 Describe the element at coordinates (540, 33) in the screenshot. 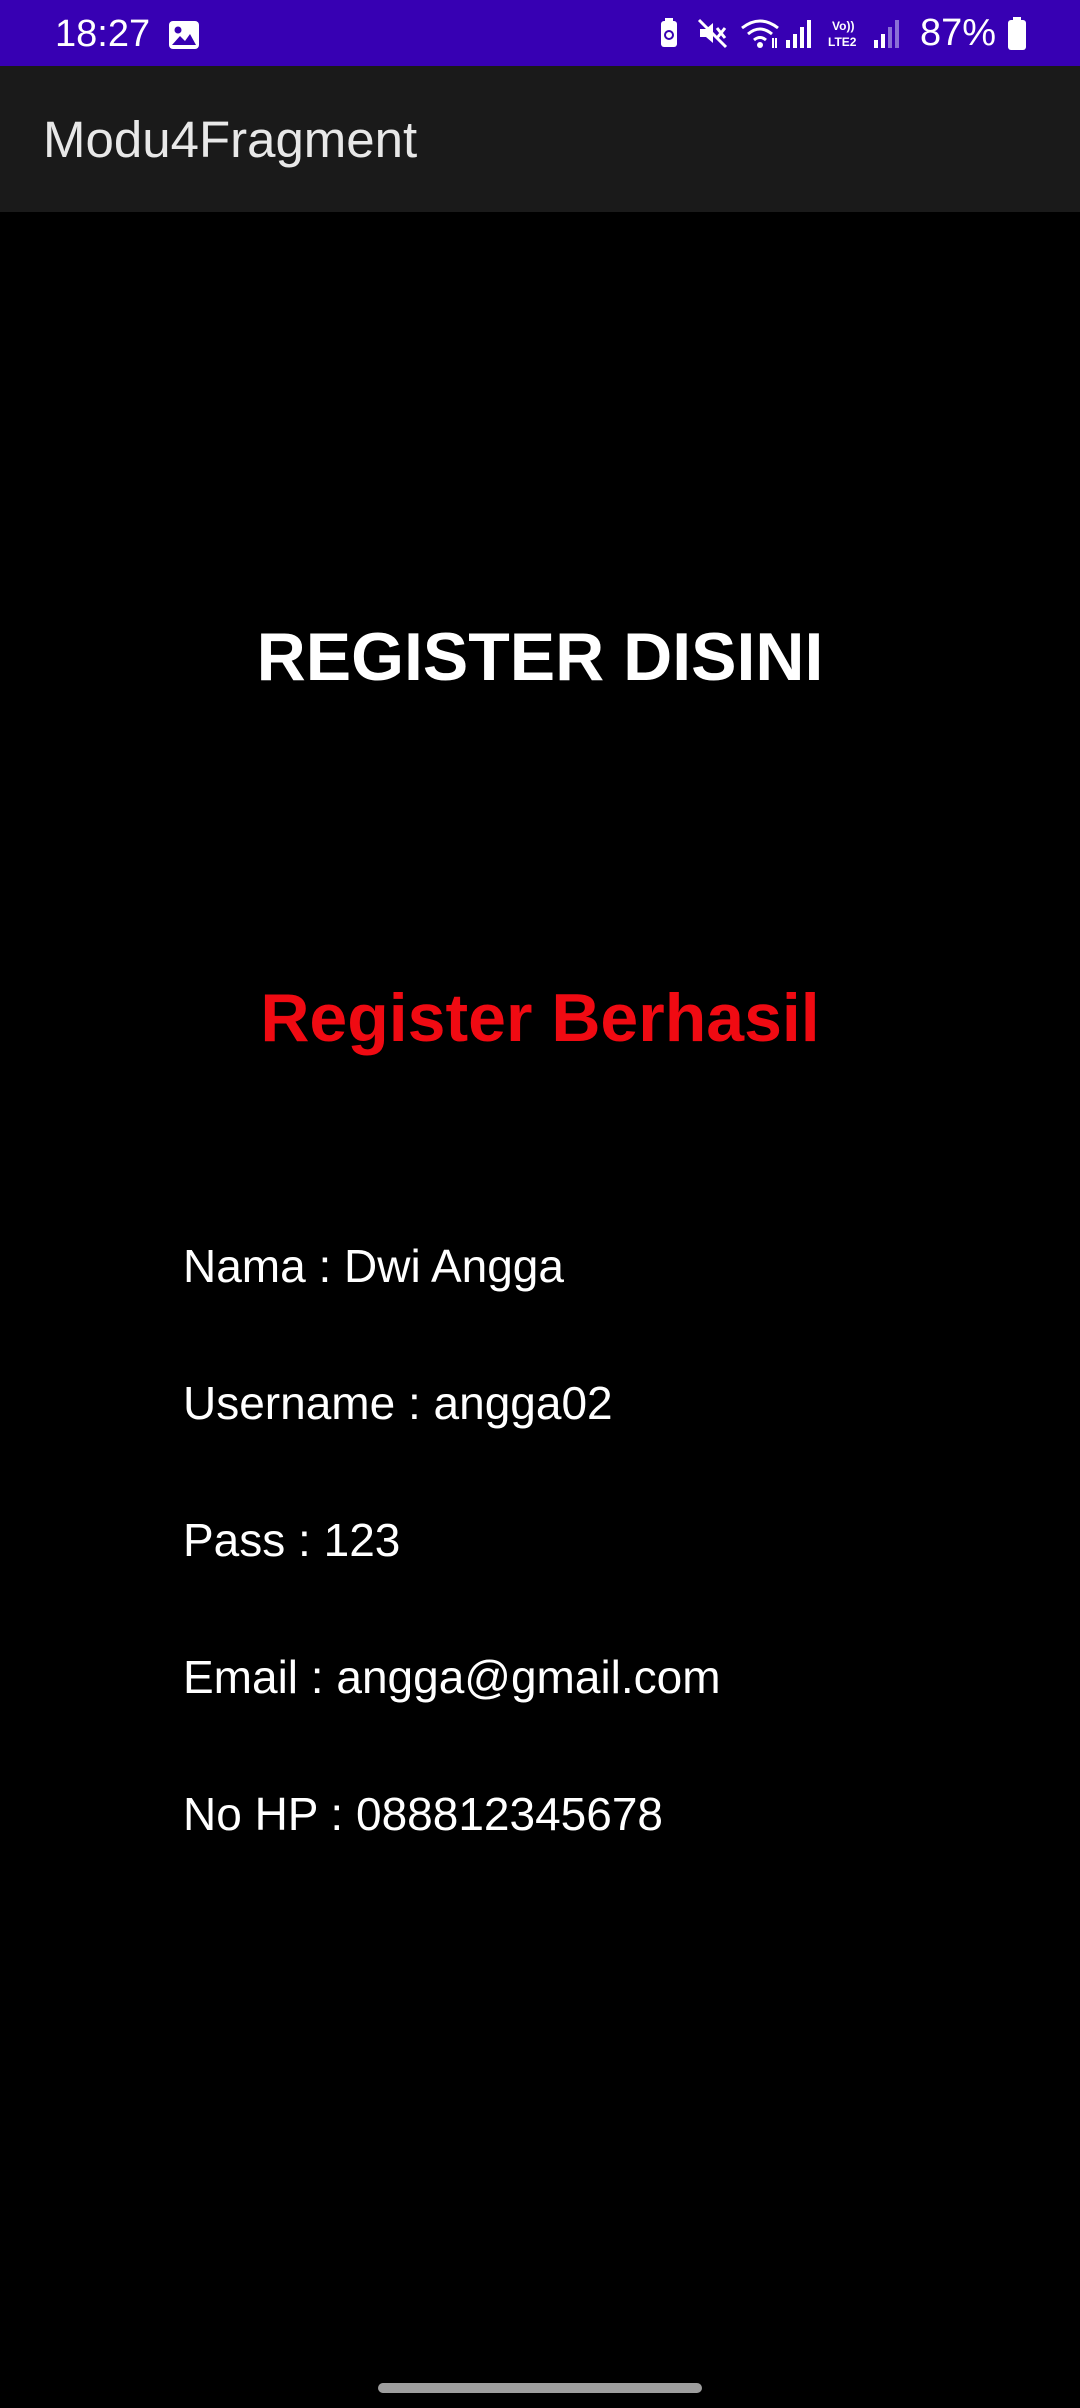

I see `status-bar: 18:27 Vo)) LTE2 87%` at that location.